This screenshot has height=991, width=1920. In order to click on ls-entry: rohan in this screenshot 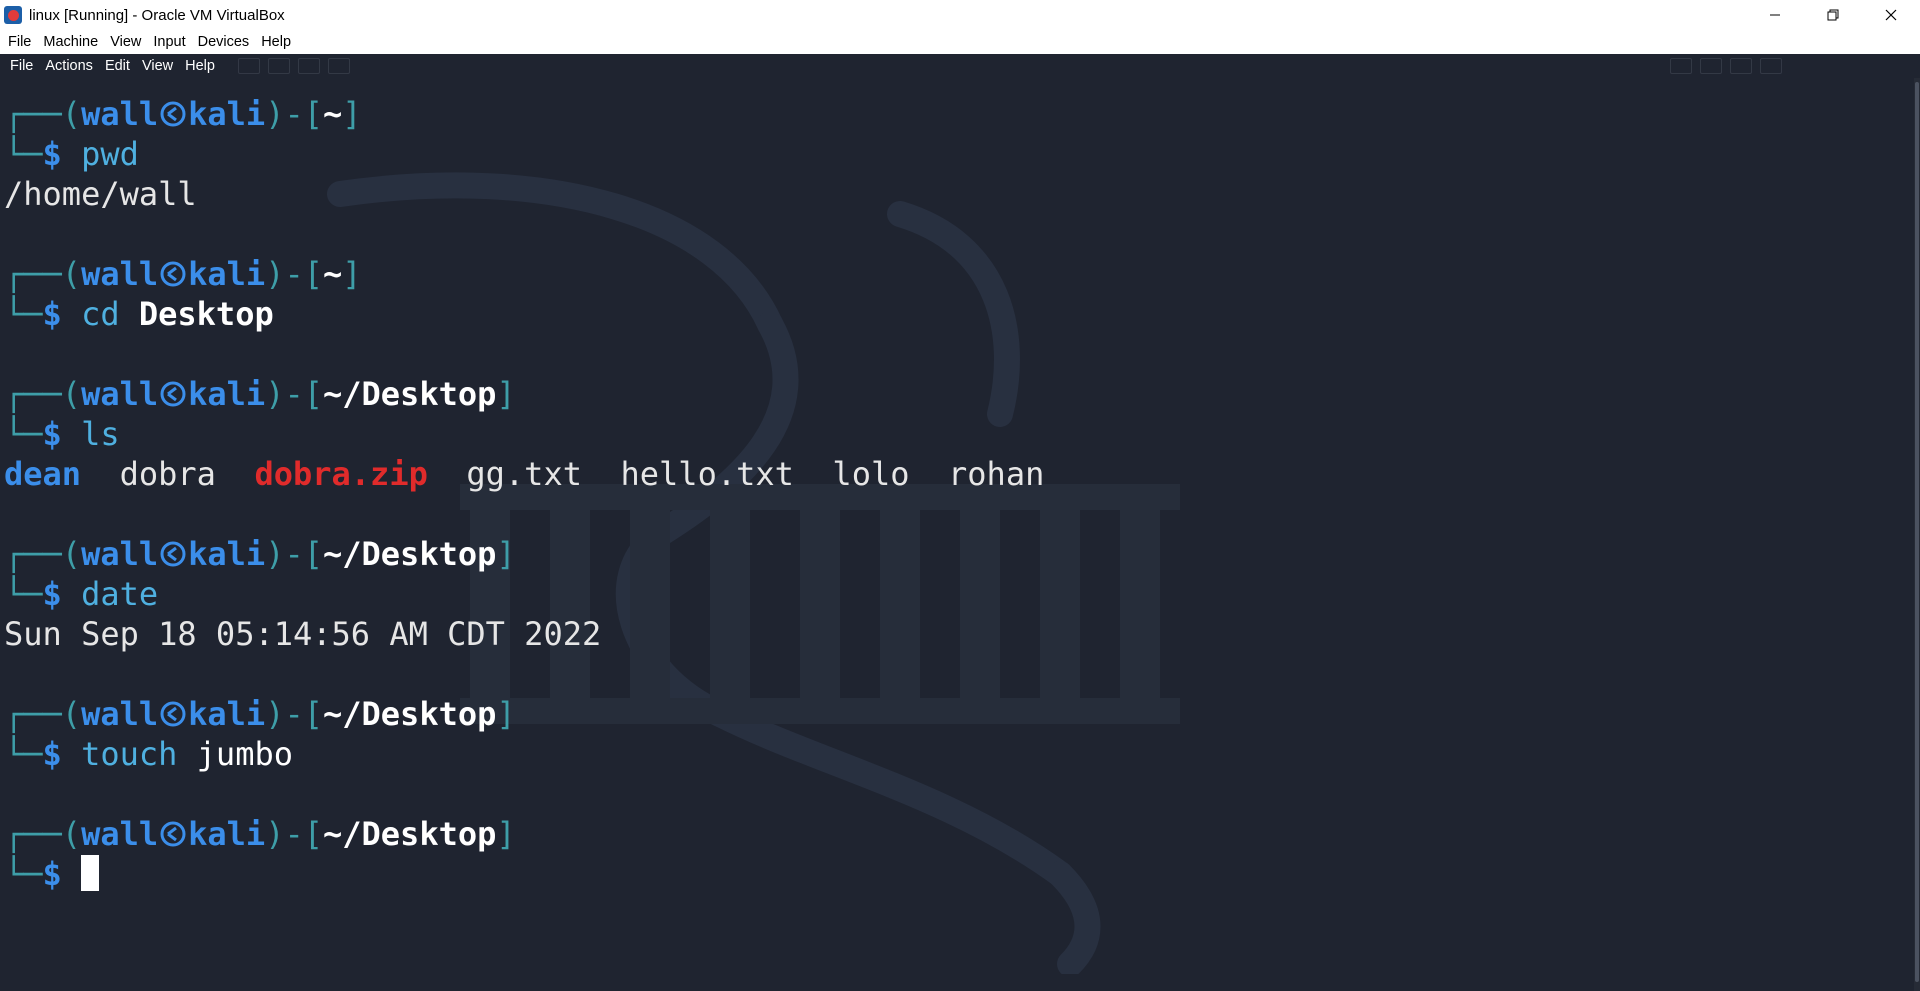, I will do `click(996, 474)`.